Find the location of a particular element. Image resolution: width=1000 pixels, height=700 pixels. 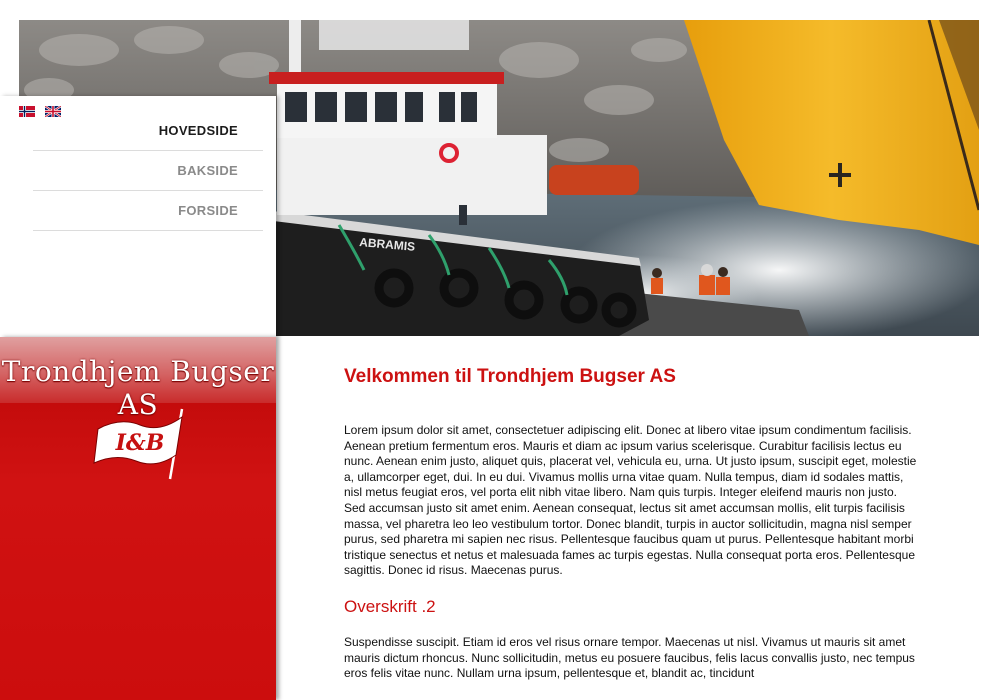

main-menu: HOVEDSIDE BAKSIDE FORSIDE is located at coordinates (148, 171).